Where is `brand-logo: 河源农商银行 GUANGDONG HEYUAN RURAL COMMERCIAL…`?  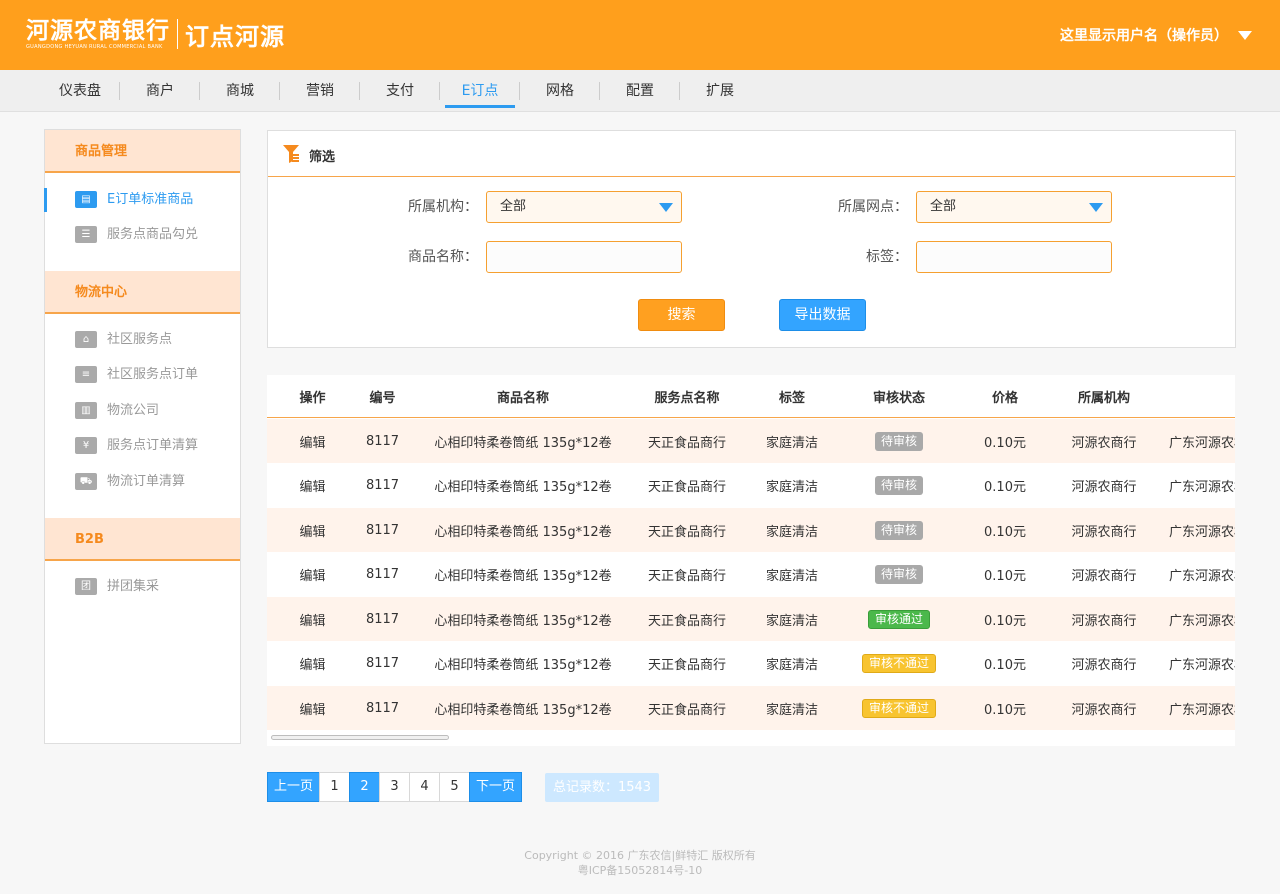 brand-logo: 河源农商银行 GUANGDONG HEYUAN RURAL COMMERCIAL… is located at coordinates (155, 34).